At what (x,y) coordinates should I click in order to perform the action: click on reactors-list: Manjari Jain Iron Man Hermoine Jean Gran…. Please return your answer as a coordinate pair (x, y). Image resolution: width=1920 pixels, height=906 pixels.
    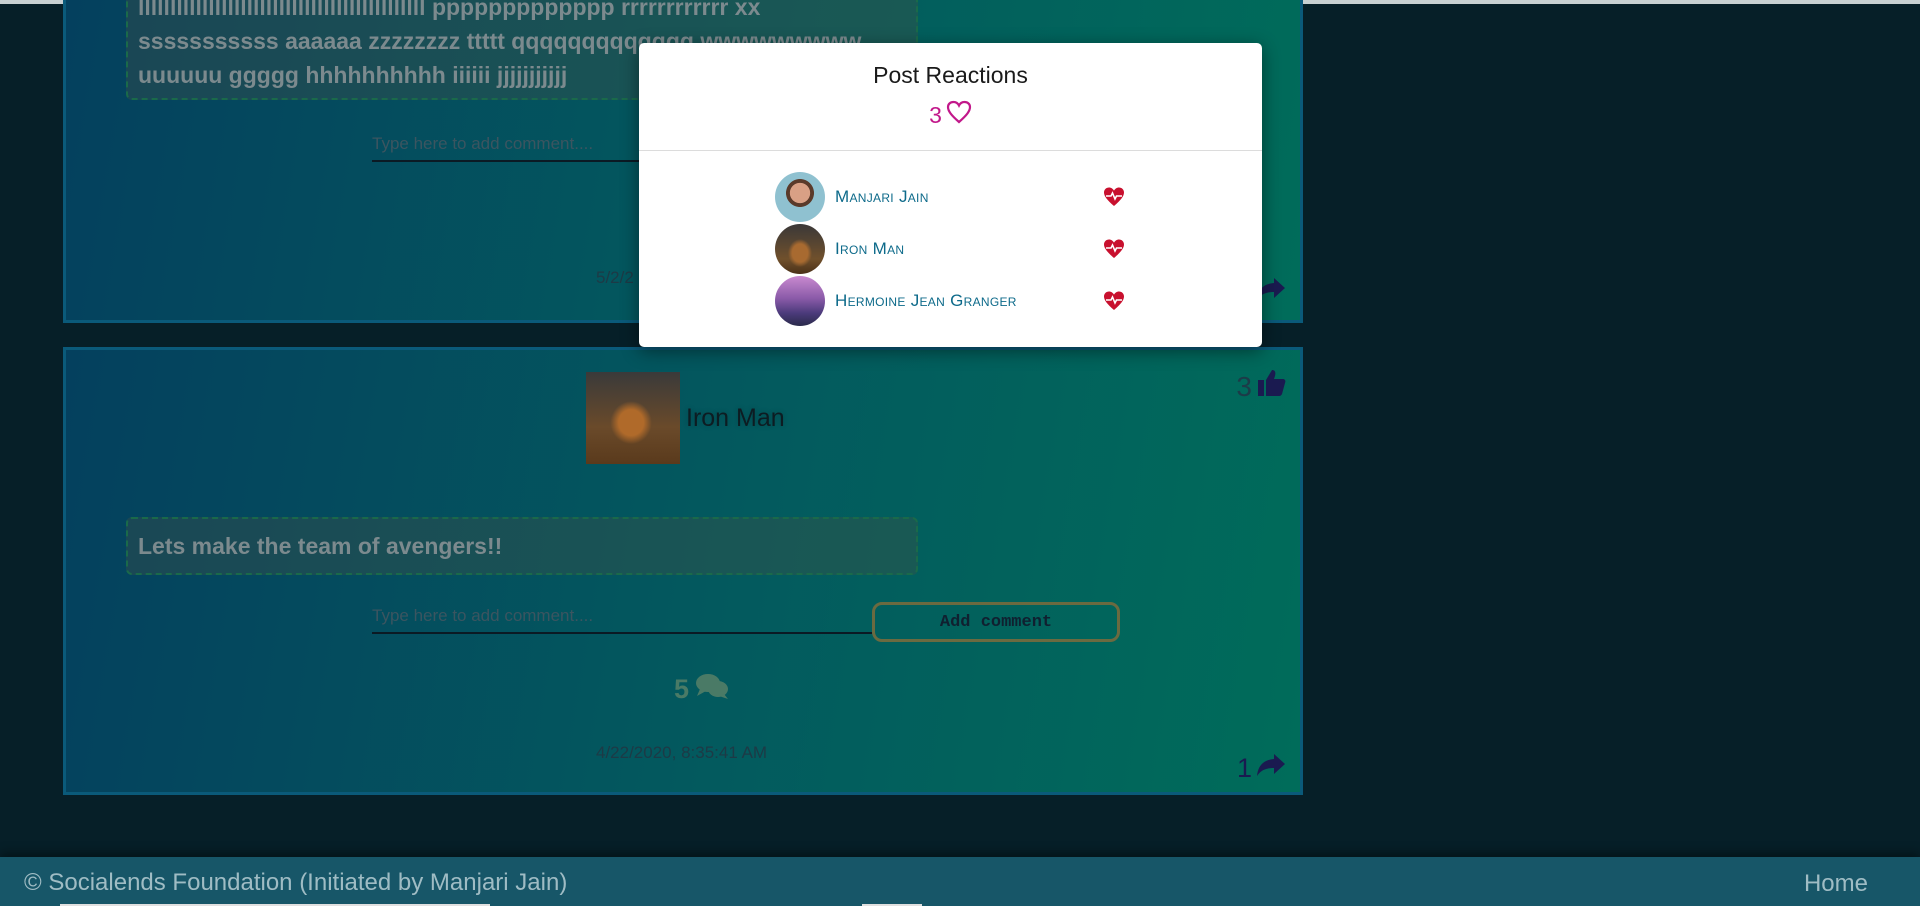
    Looking at the image, I should click on (950, 249).